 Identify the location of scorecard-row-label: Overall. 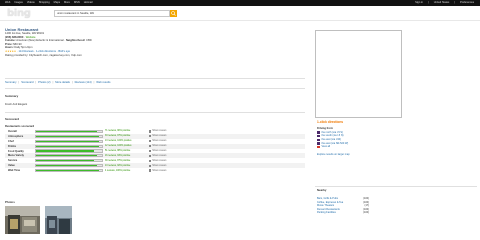
(12, 131).